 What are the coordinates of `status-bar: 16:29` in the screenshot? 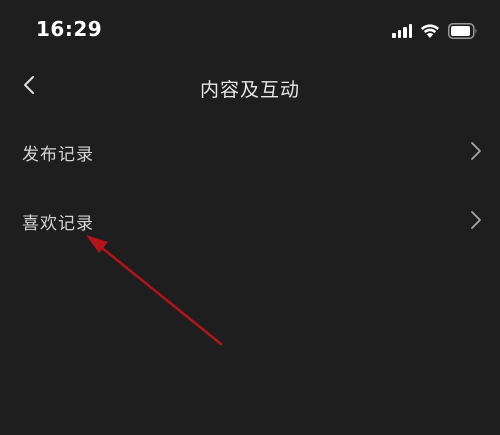 It's located at (250, 30).